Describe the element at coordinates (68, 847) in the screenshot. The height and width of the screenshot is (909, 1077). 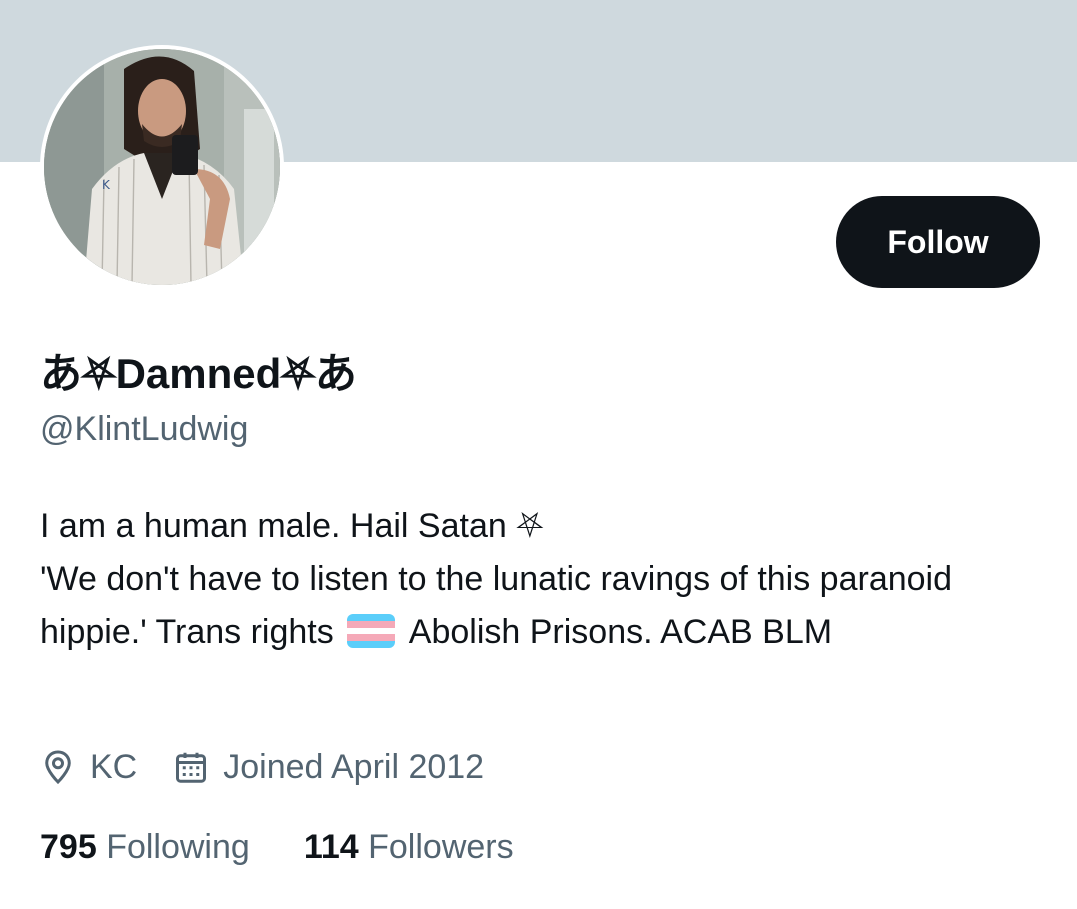
I see `following-count: 795` at that location.